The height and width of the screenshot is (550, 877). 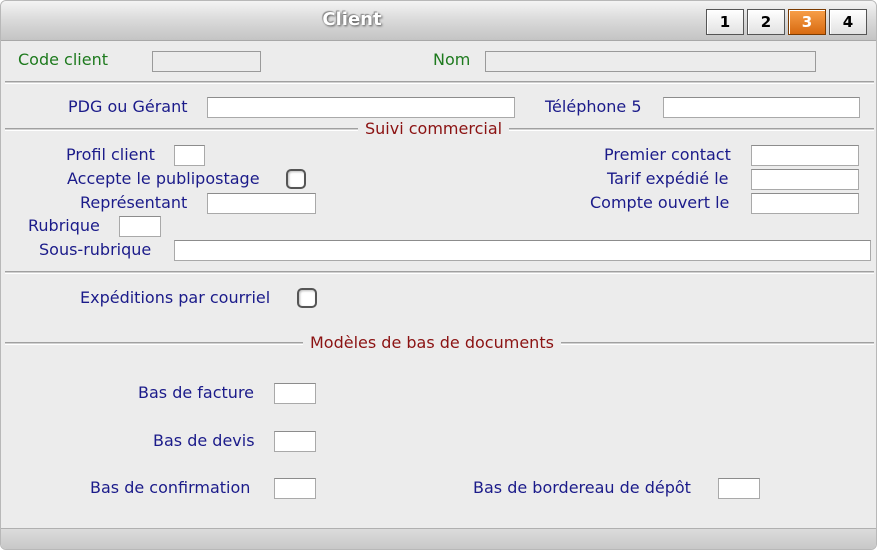 I want to click on compte-ouvert-field, so click(x=805, y=204).